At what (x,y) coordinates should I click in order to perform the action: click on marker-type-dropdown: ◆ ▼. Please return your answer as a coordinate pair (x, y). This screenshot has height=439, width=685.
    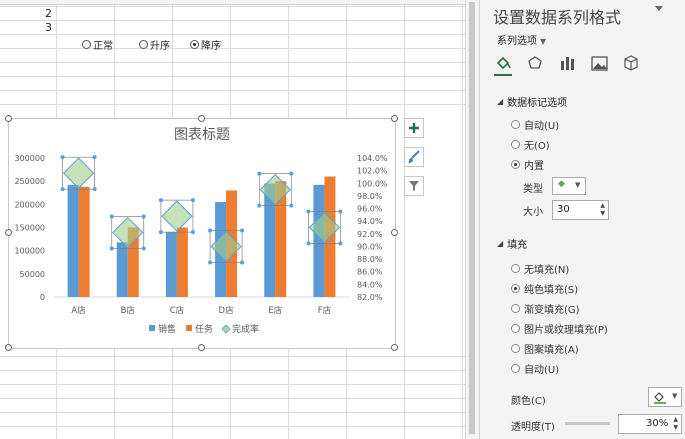
    Looking at the image, I should click on (569, 186).